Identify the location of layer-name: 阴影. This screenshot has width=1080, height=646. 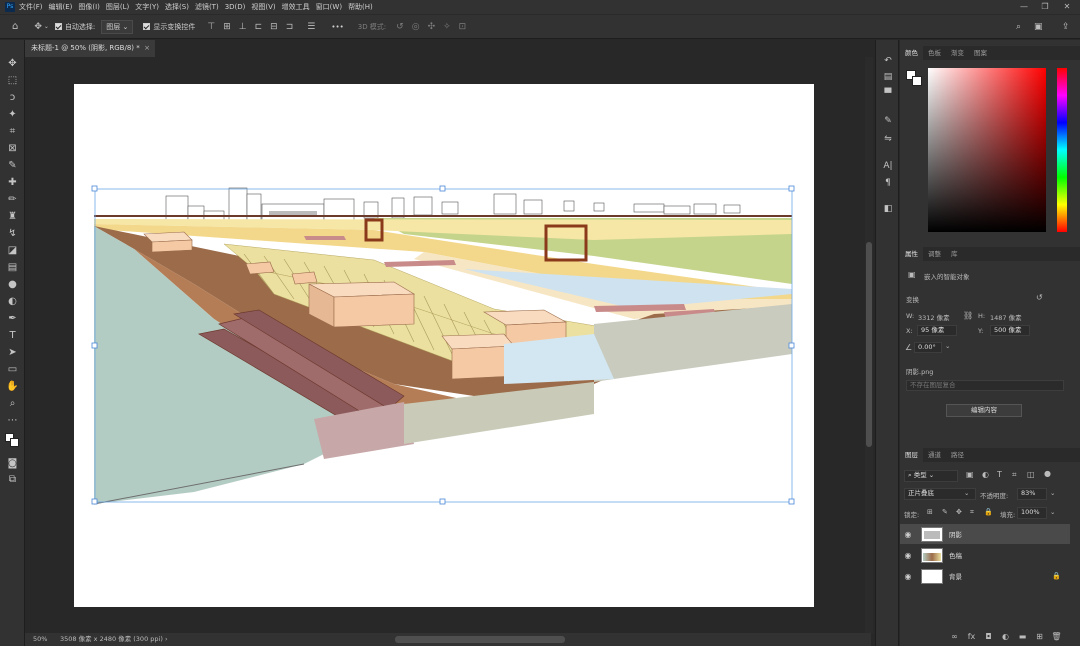
(955, 534).